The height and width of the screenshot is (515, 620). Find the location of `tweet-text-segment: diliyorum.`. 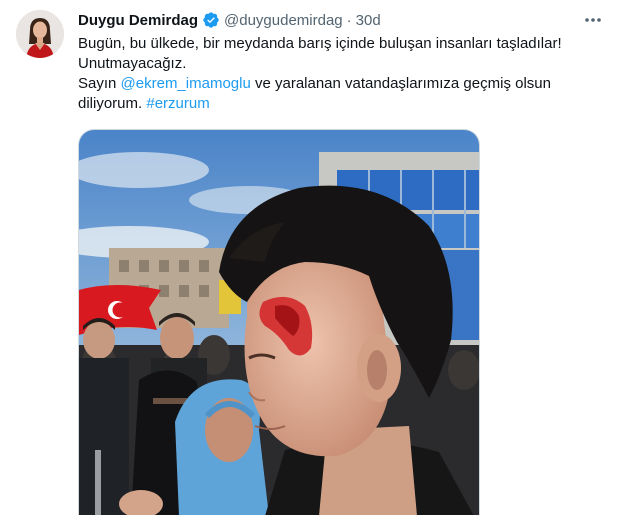

tweet-text-segment: diliyorum. is located at coordinates (112, 103).